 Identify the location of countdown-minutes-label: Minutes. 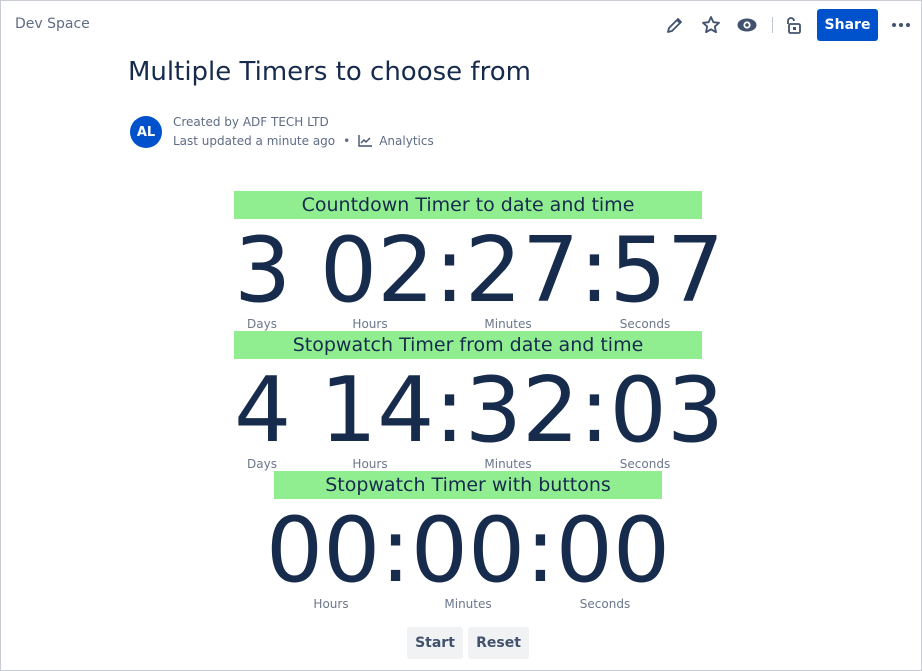
(508, 324).